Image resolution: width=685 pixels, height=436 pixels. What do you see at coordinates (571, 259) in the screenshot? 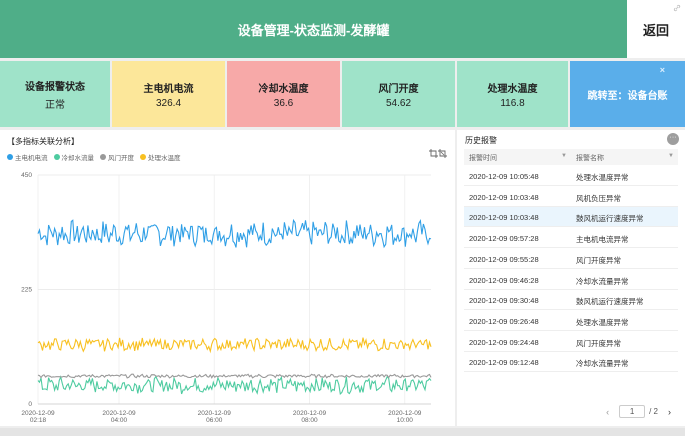
I see `alarm-row: 2020-12-09 09:55:28 风门开度异常` at bounding box center [571, 259].